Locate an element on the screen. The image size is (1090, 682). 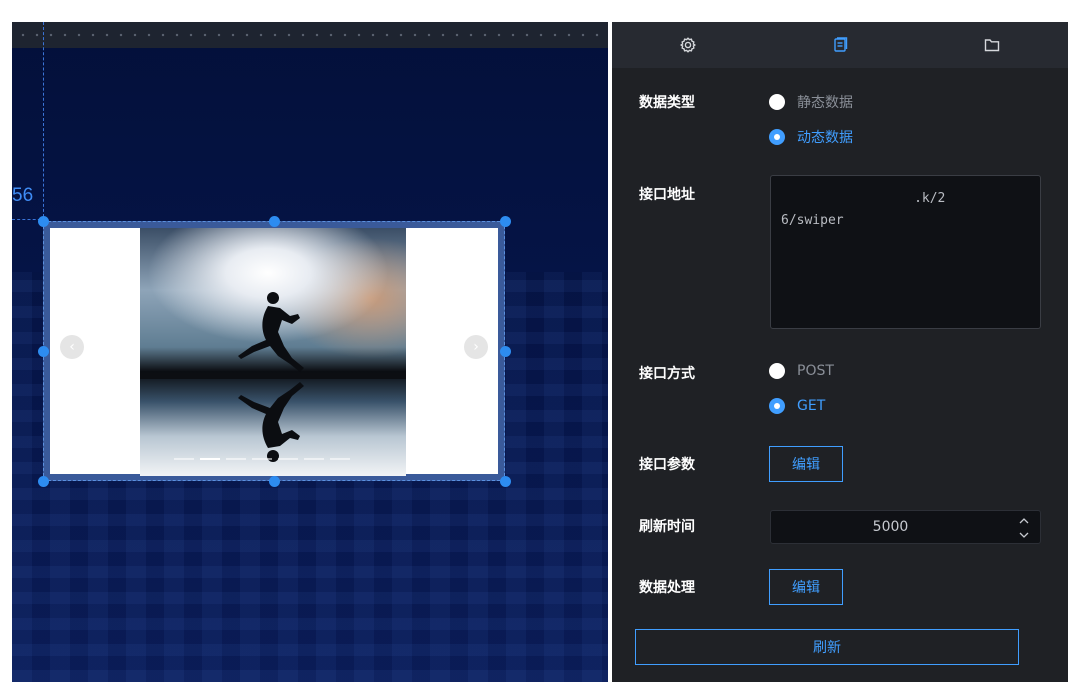
radio-static-data: 静态数据 is located at coordinates (811, 102).